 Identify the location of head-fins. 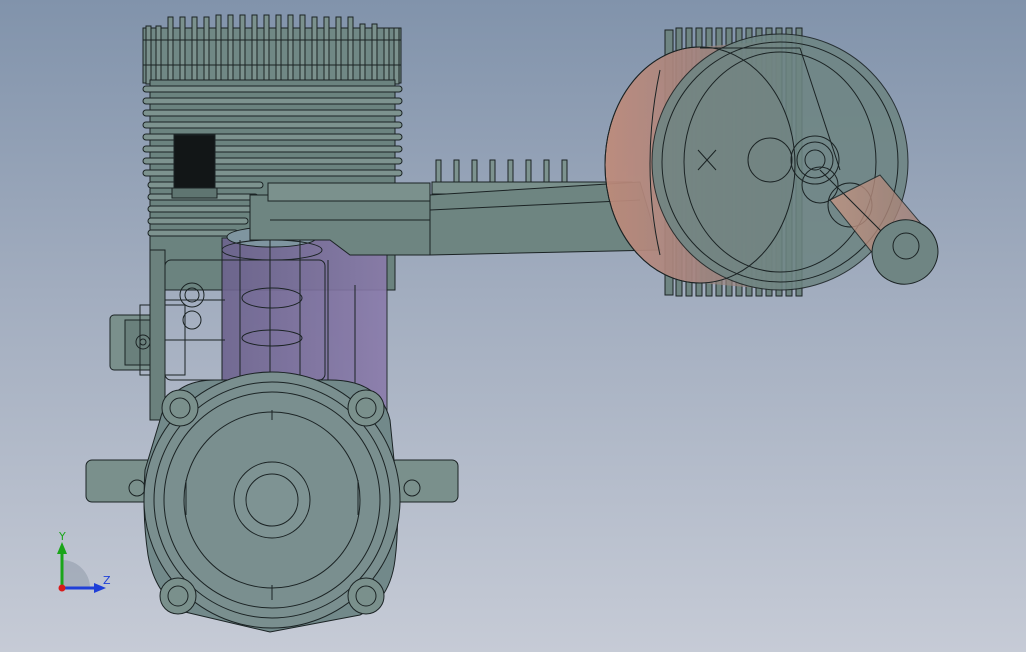
(272, 49).